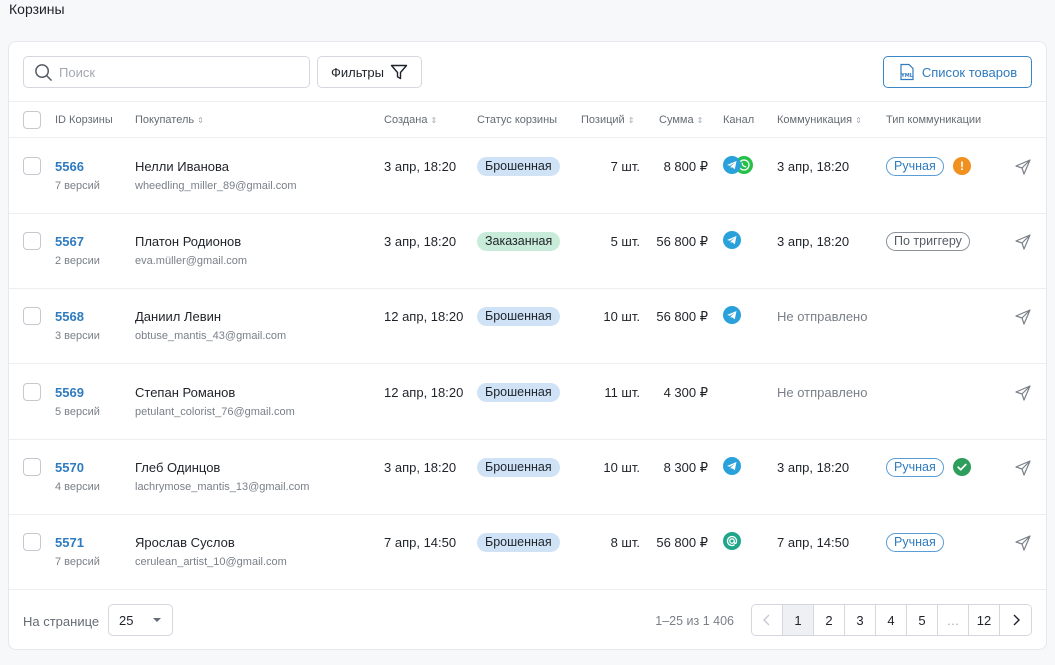  What do you see at coordinates (69, 166) in the screenshot?
I see `cart-id-link: 5566` at bounding box center [69, 166].